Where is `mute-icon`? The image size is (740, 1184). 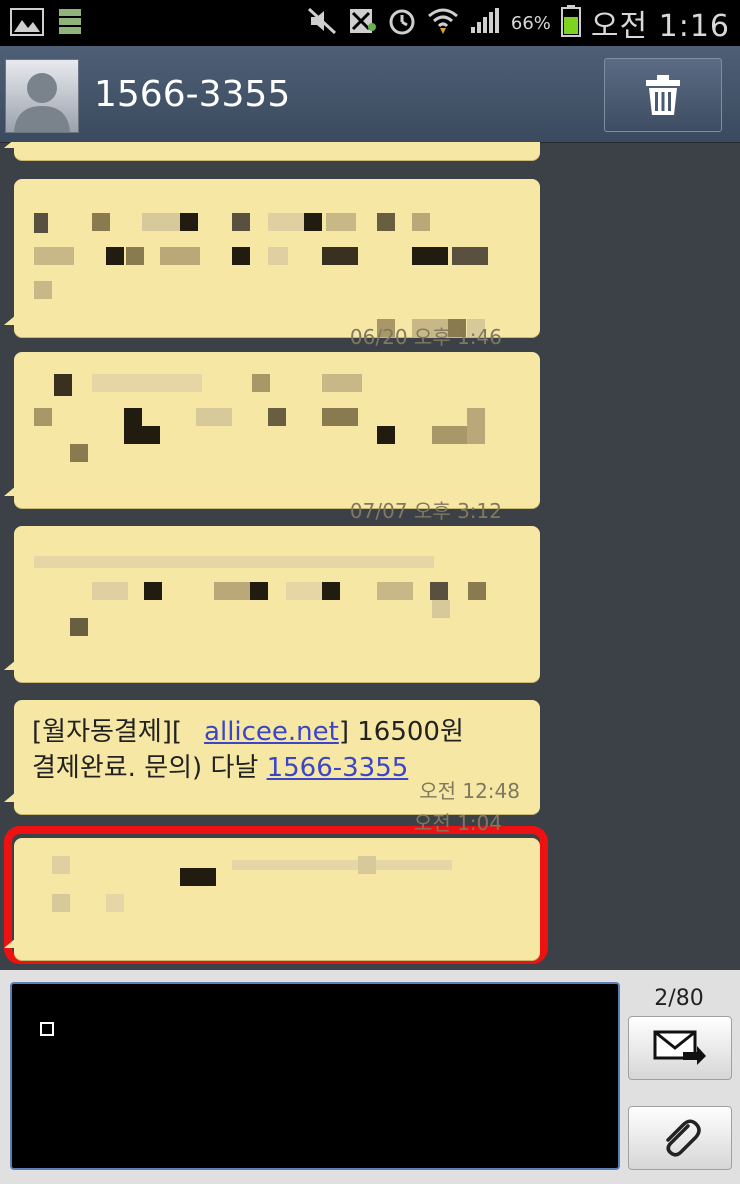 mute-icon is located at coordinates (322, 23).